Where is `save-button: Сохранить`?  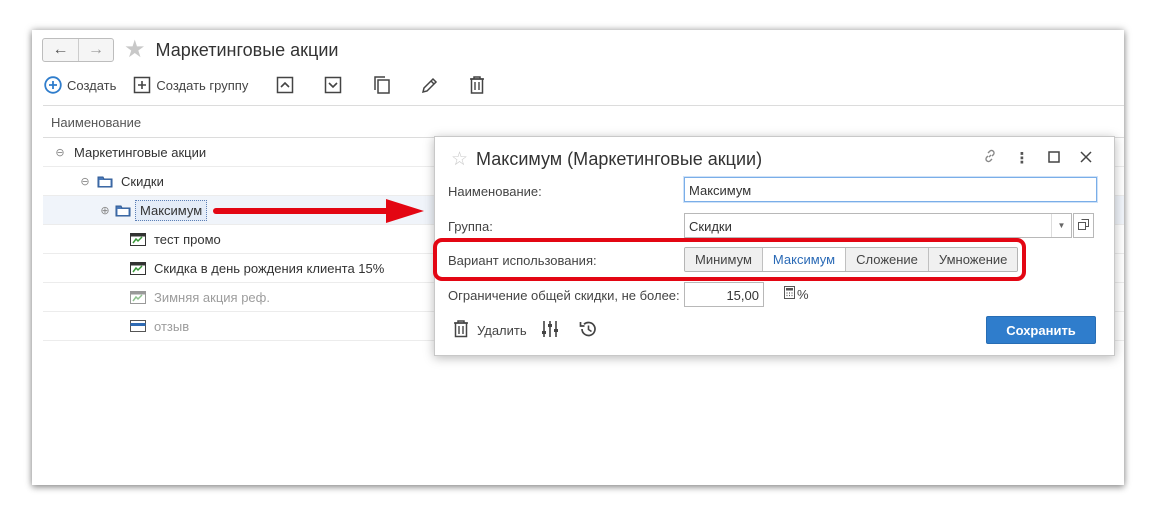
save-button: Сохранить is located at coordinates (1041, 330).